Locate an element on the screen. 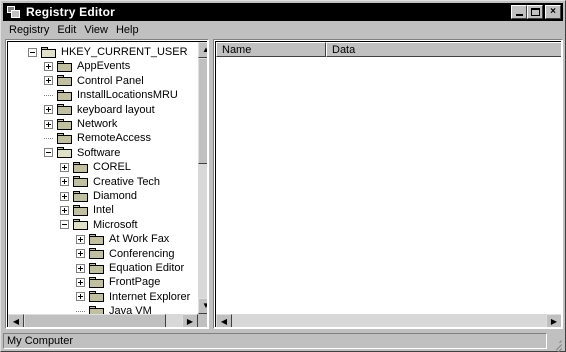  tree-item: Control Panel is located at coordinates (94, 81).